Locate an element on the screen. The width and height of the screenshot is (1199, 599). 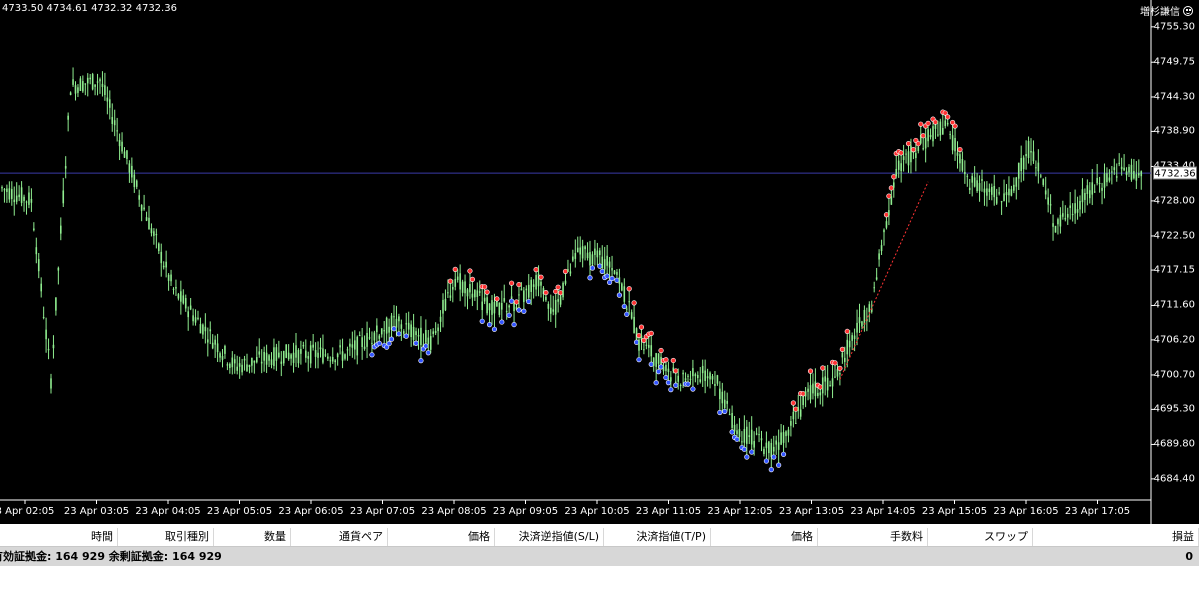
price-tick-label: 4717.15 is located at coordinates (1174, 270).